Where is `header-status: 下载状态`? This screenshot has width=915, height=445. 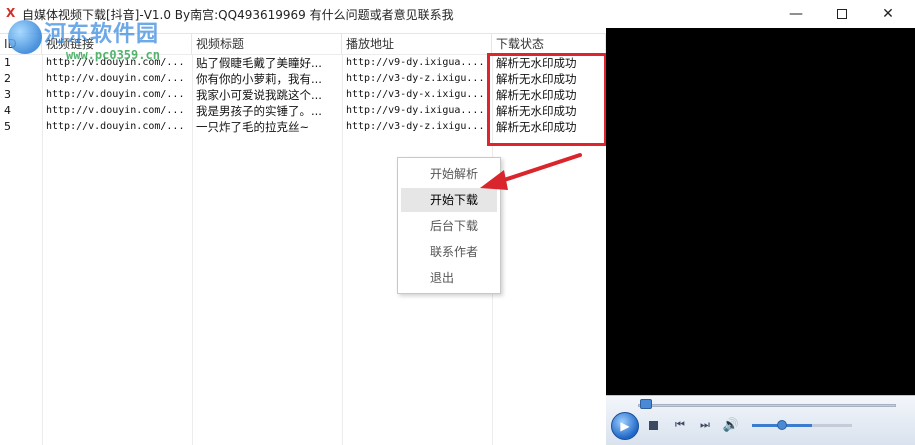
header-status: 下载状态 is located at coordinates (549, 44).